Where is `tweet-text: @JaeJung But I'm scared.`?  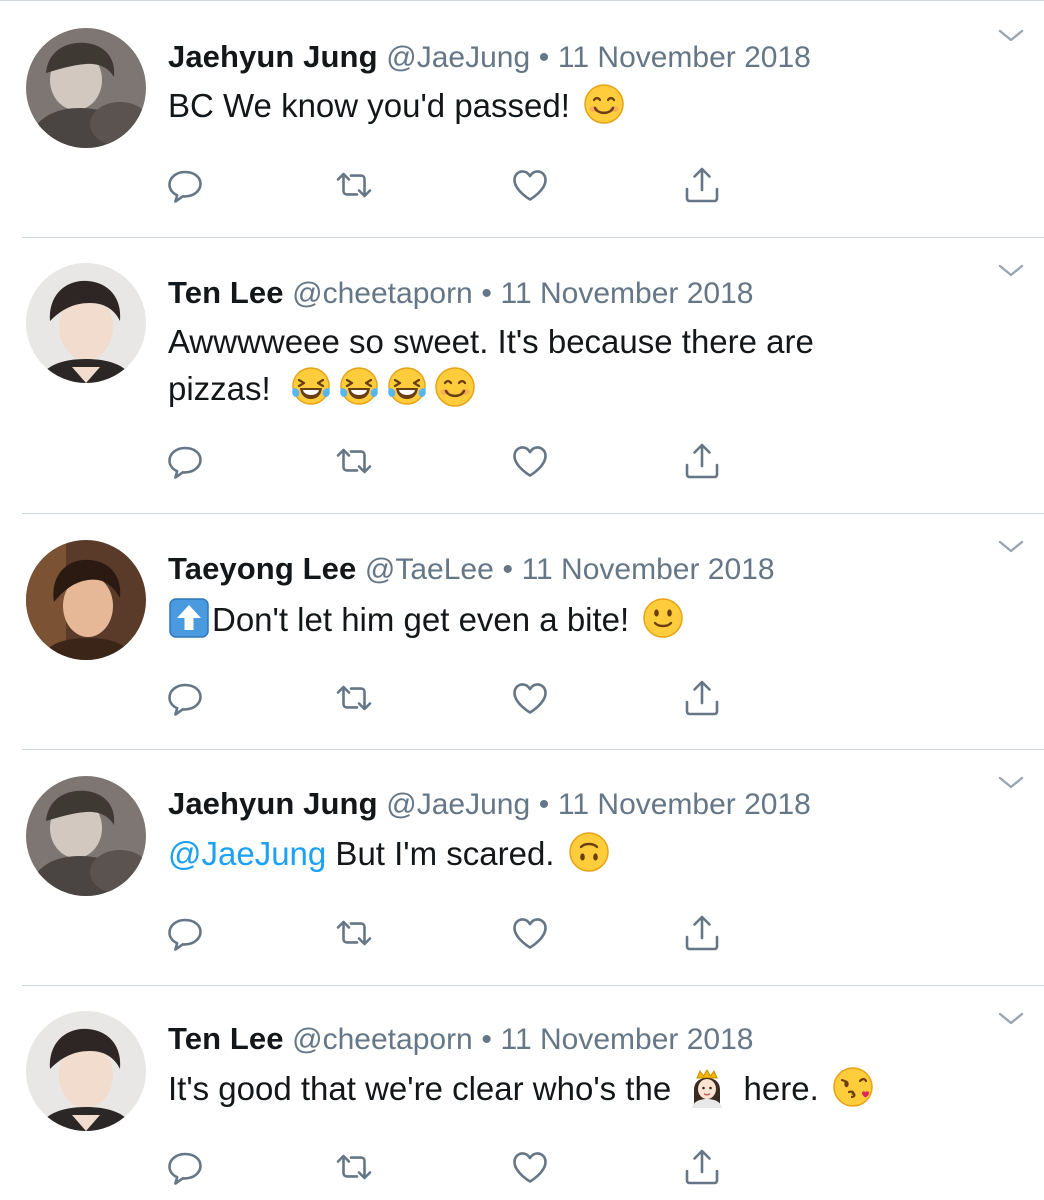 tweet-text: @JaeJung But I'm scared. is located at coordinates (551, 853).